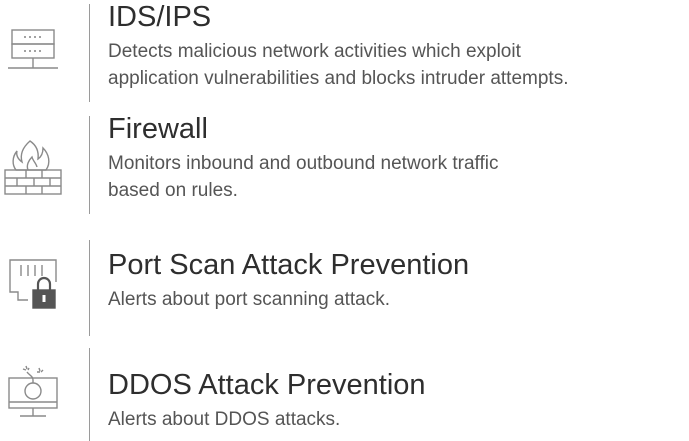 This screenshot has height=441, width=689. Describe the element at coordinates (160, 17) in the screenshot. I see `feature-title: IDS/IPS` at that location.